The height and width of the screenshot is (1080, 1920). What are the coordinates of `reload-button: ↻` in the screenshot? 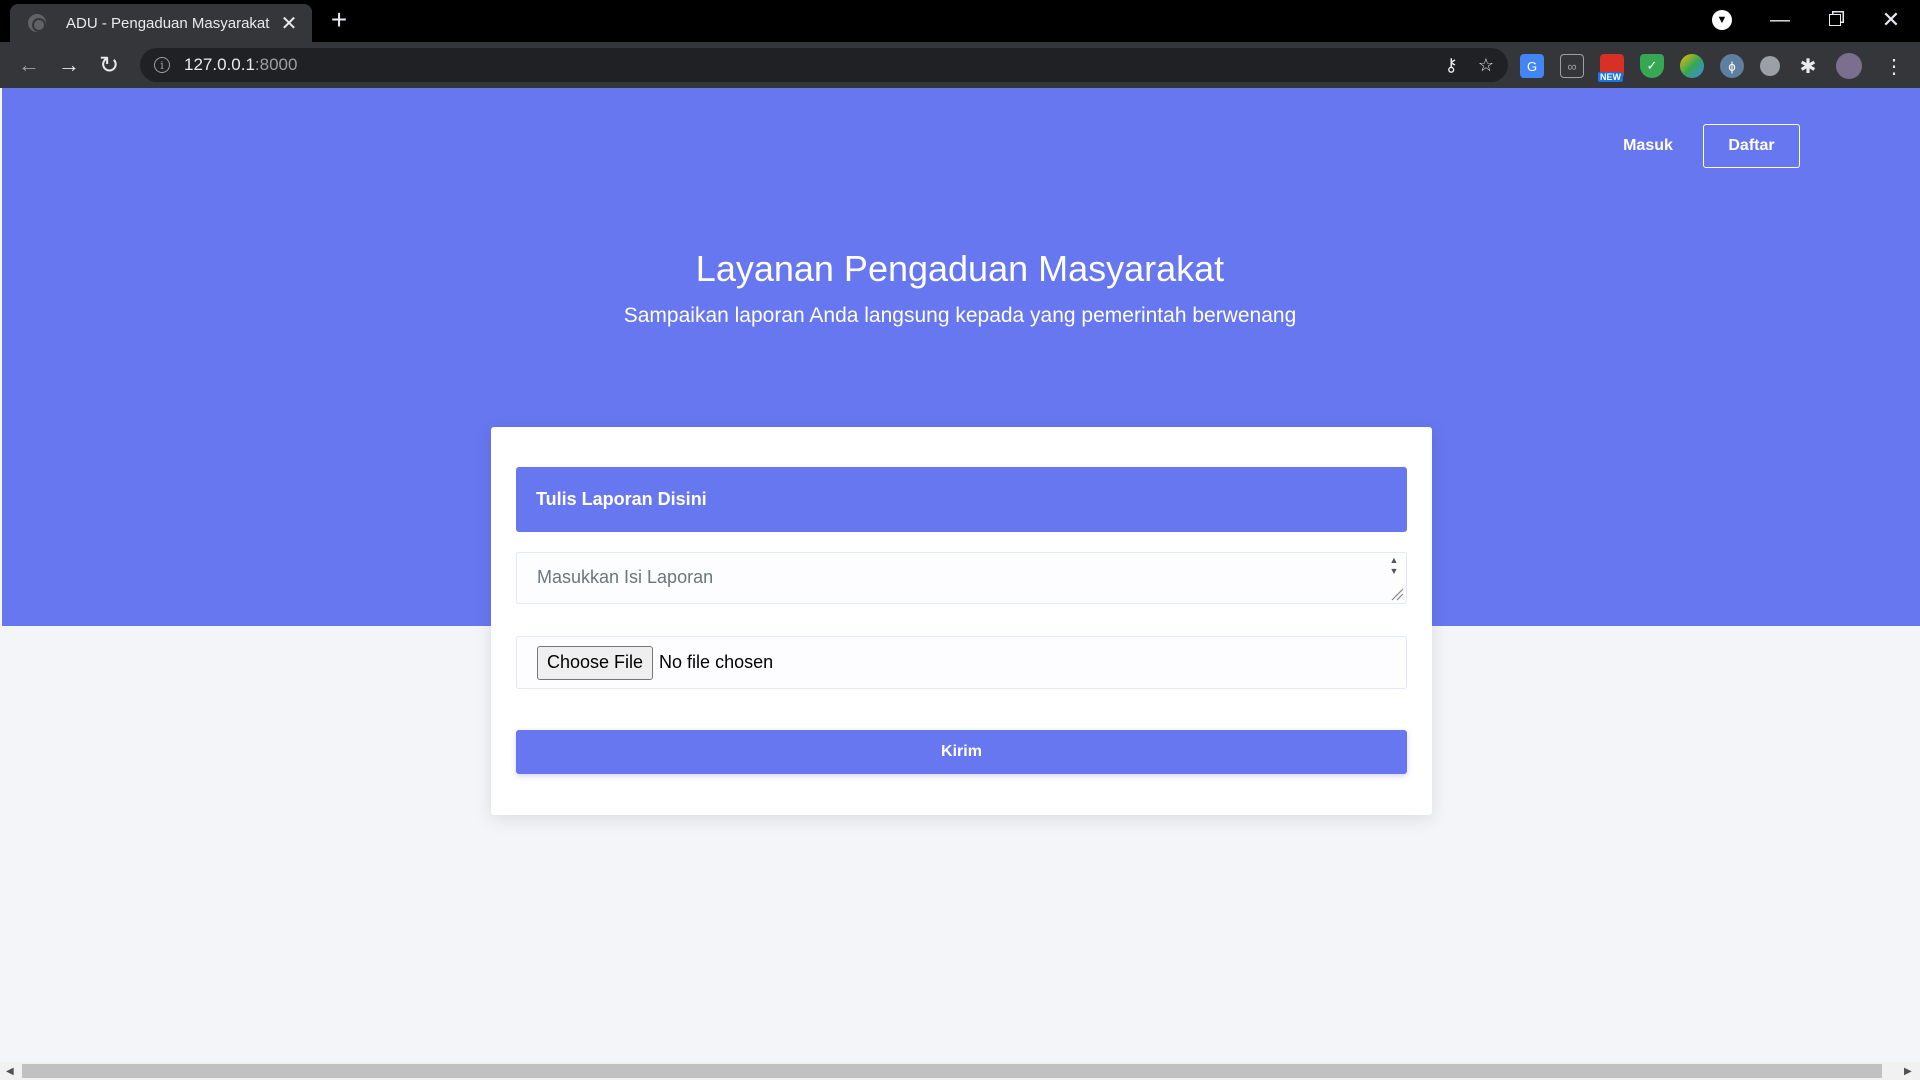 It's located at (109, 65).